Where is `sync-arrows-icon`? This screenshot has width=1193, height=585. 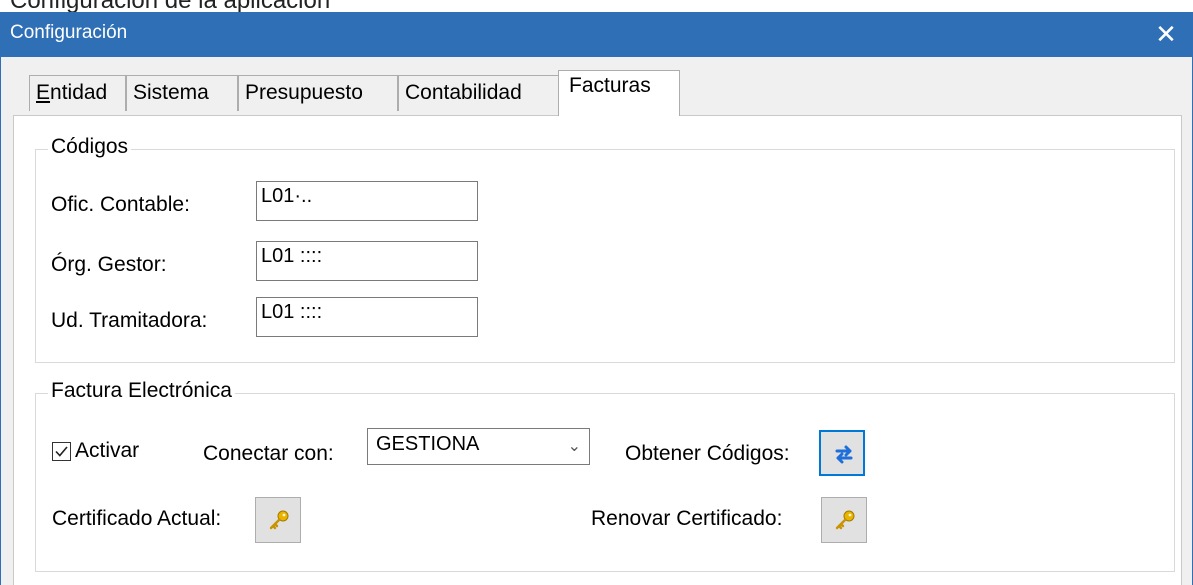
sync-arrows-icon is located at coordinates (844, 454).